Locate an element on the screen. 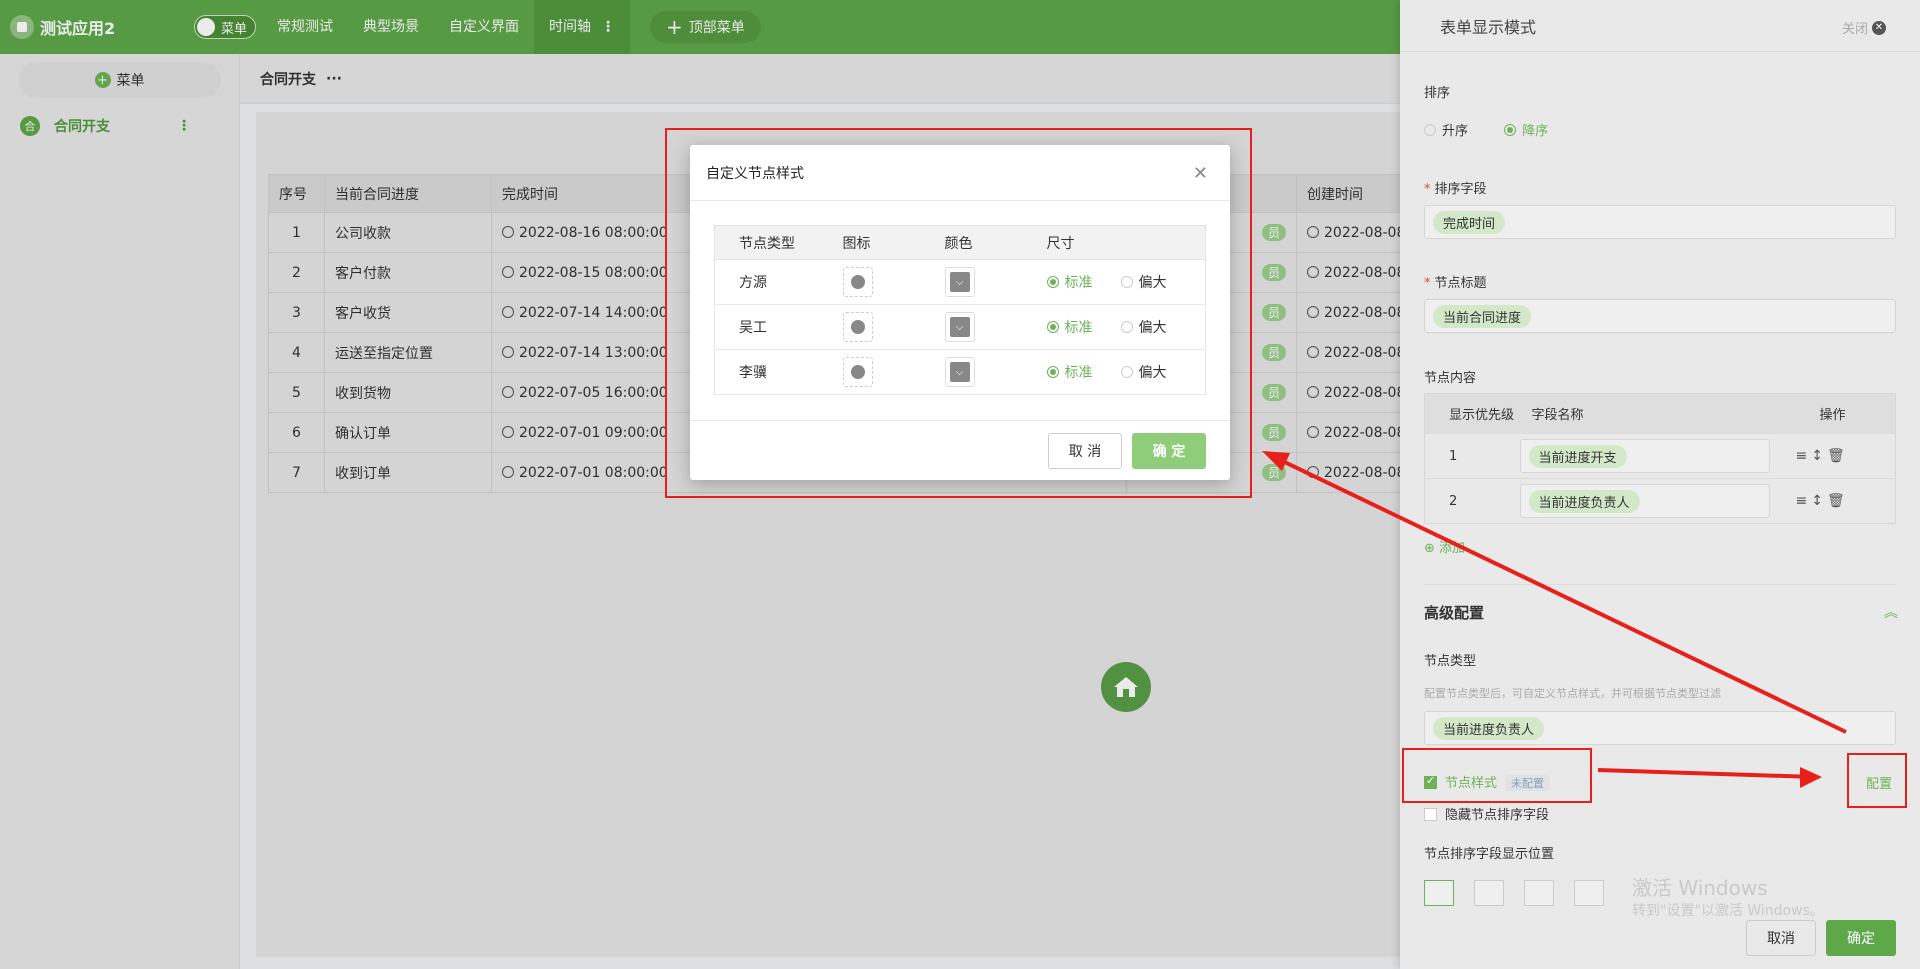 The image size is (1920, 969). cell-field: 当前进度负责人 is located at coordinates (1657, 501).